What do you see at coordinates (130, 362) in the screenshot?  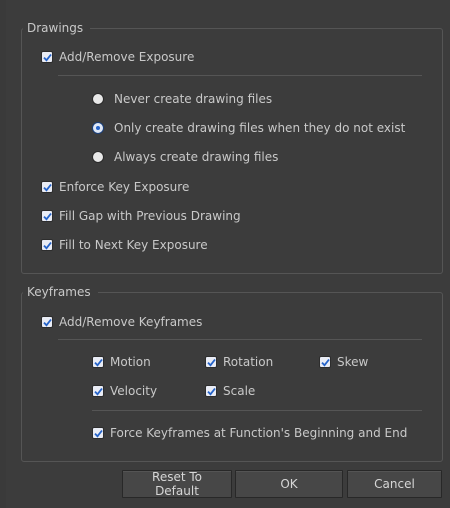 I see `motion-label: Motion` at bounding box center [130, 362].